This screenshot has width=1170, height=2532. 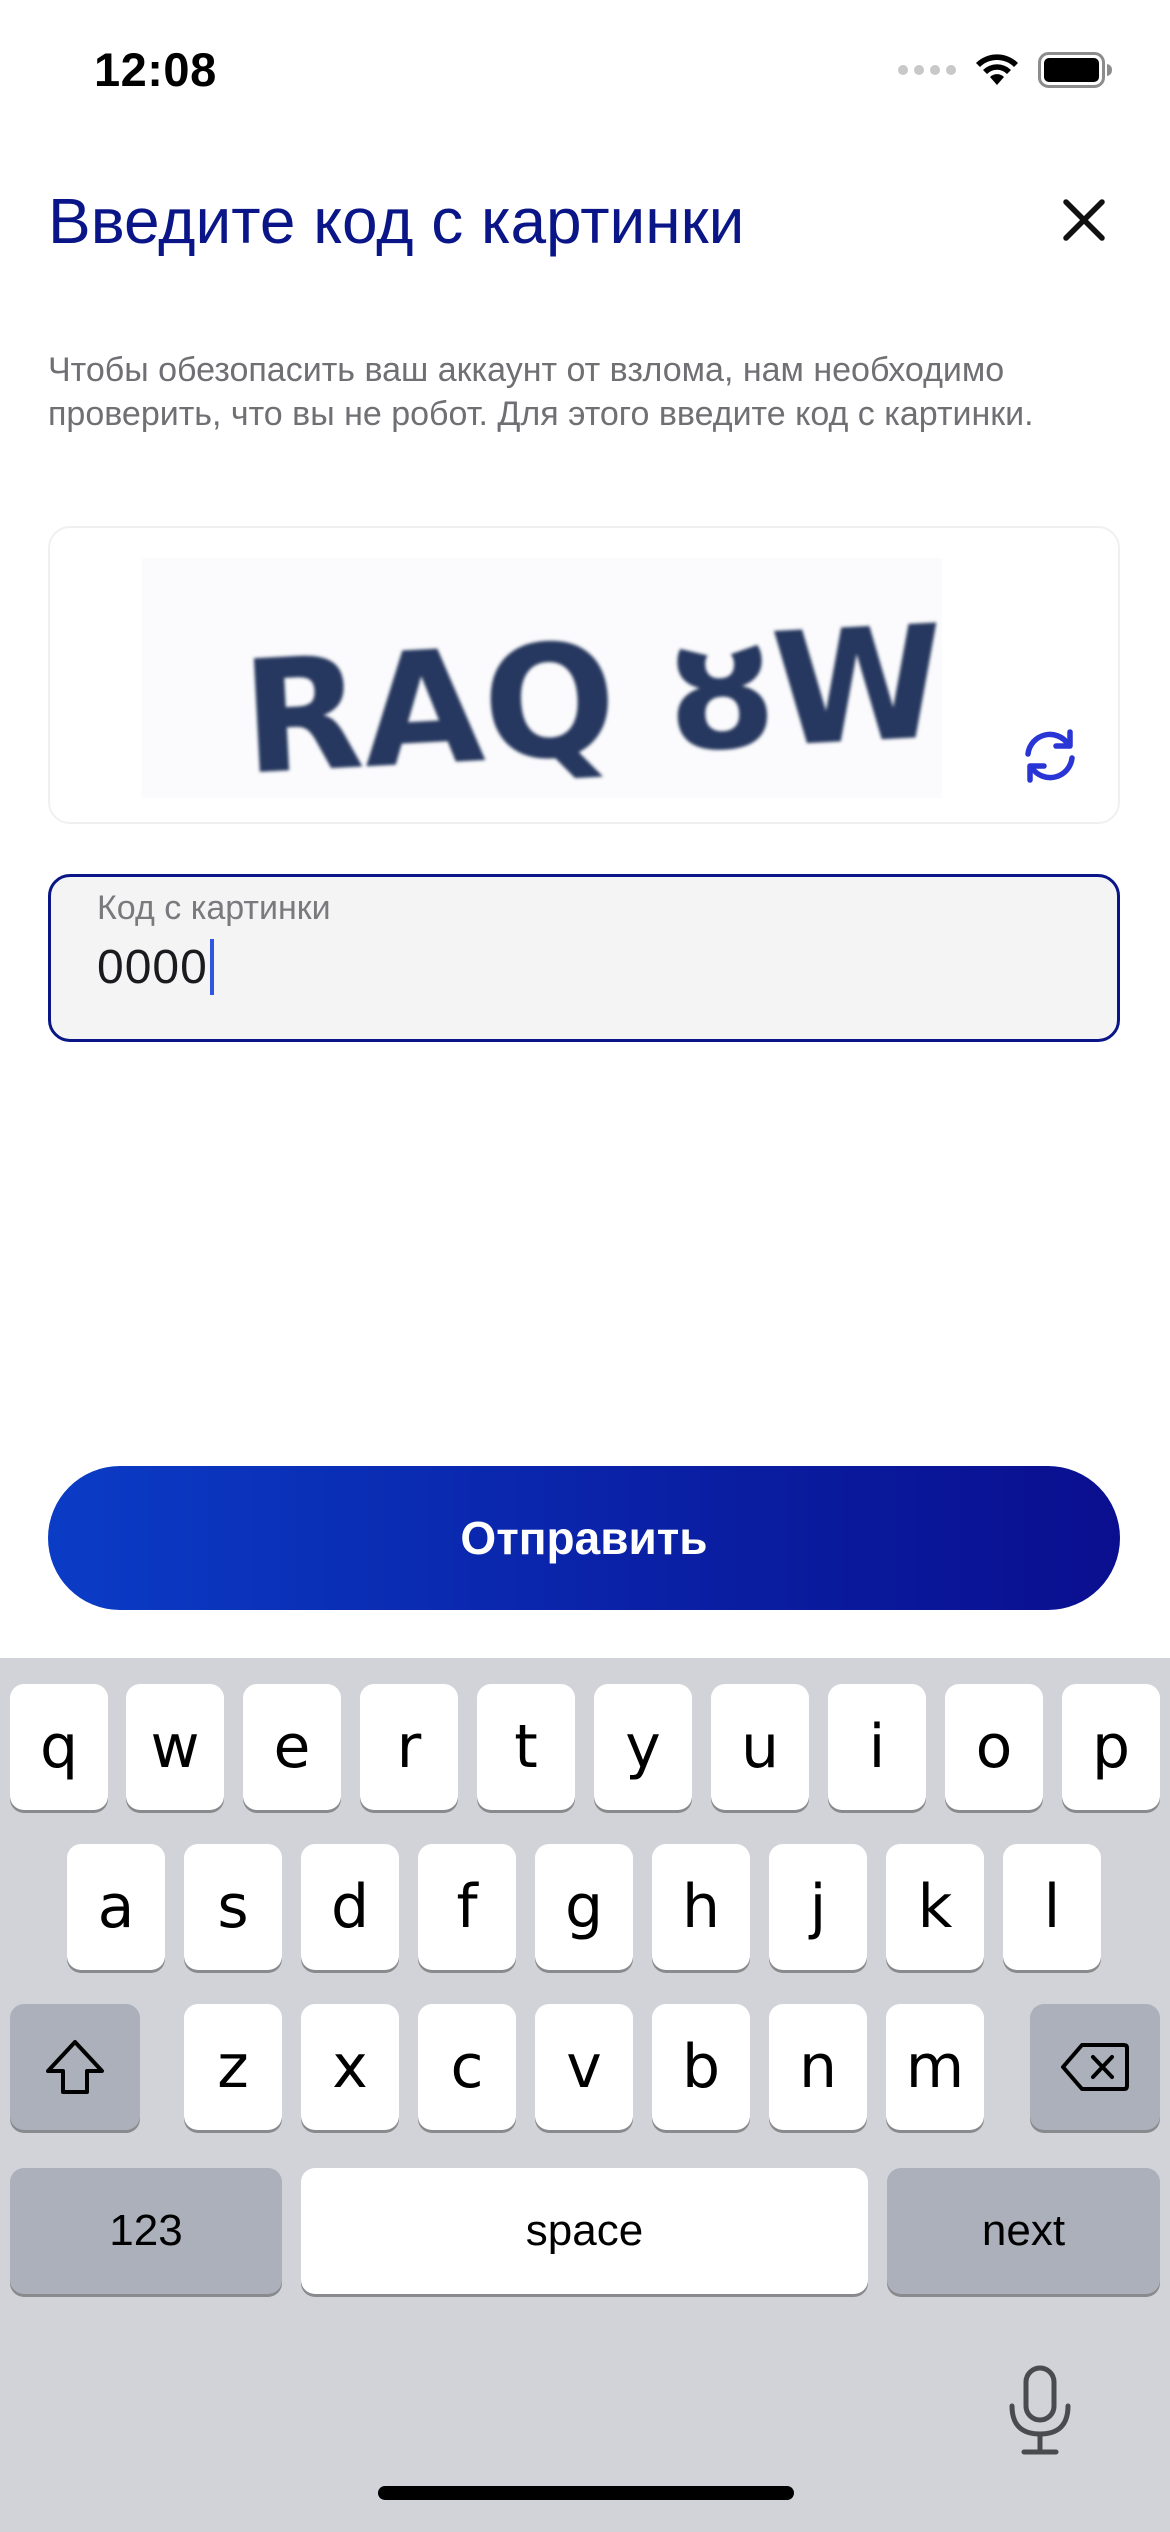 I want to click on captcha-code-input: 0000, so click(x=155, y=967).